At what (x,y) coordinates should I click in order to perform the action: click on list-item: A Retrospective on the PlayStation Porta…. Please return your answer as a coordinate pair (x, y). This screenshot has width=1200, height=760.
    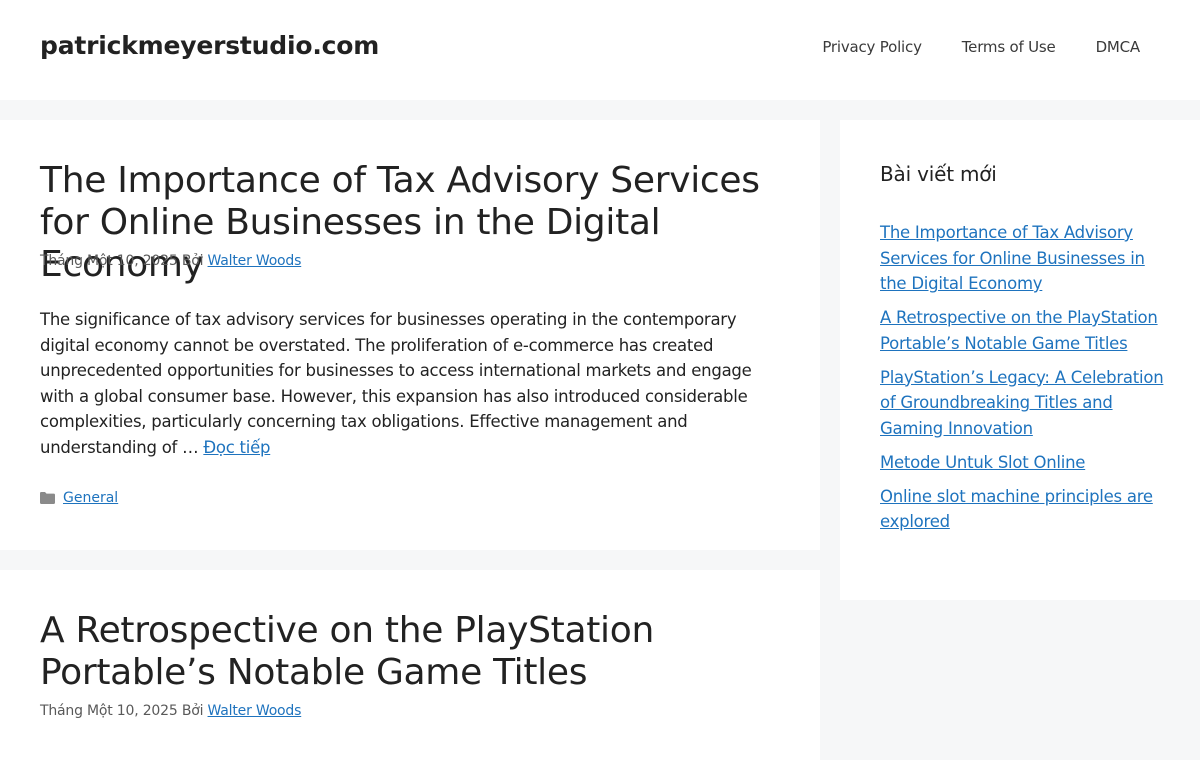
    Looking at the image, I should click on (1022, 330).